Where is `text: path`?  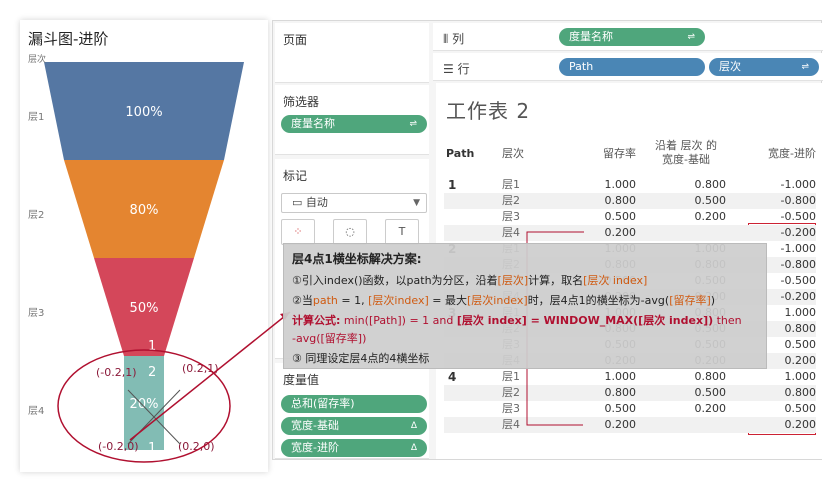 text: path is located at coordinates (325, 300).